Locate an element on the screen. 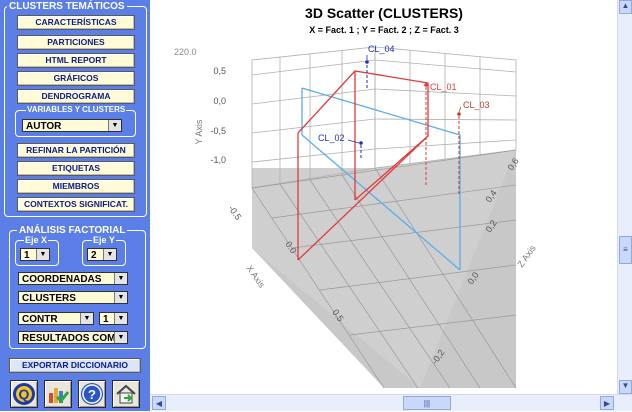  cluster-label-cl04: CL_03 is located at coordinates (476, 105).